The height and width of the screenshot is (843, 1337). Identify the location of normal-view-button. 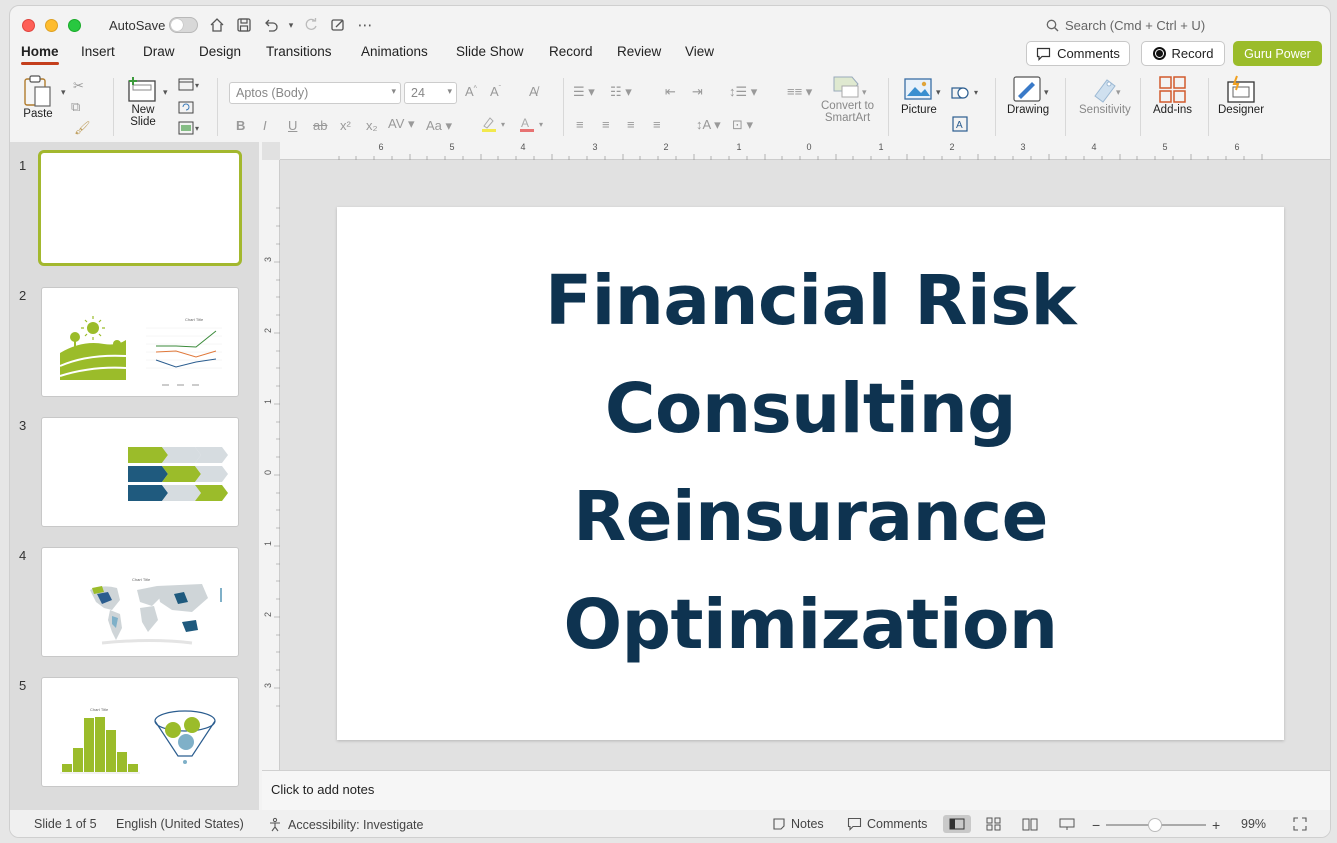
(957, 824).